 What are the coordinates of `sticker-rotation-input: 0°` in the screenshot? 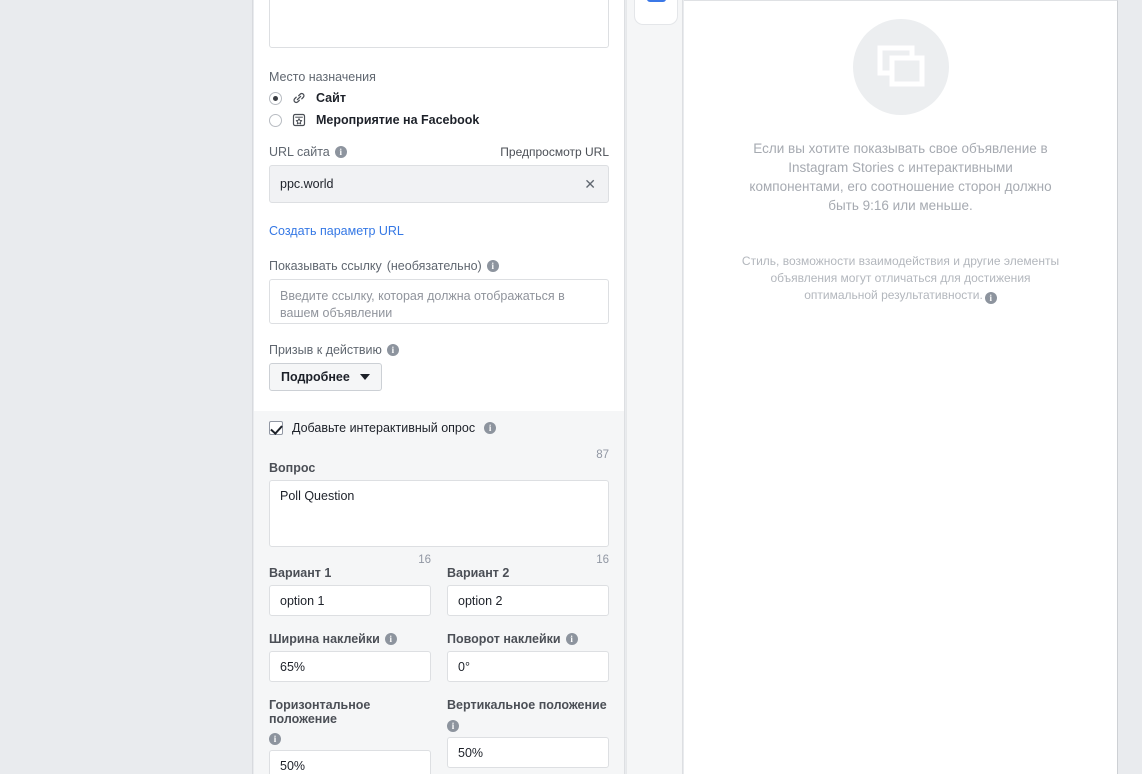 It's located at (528, 666).